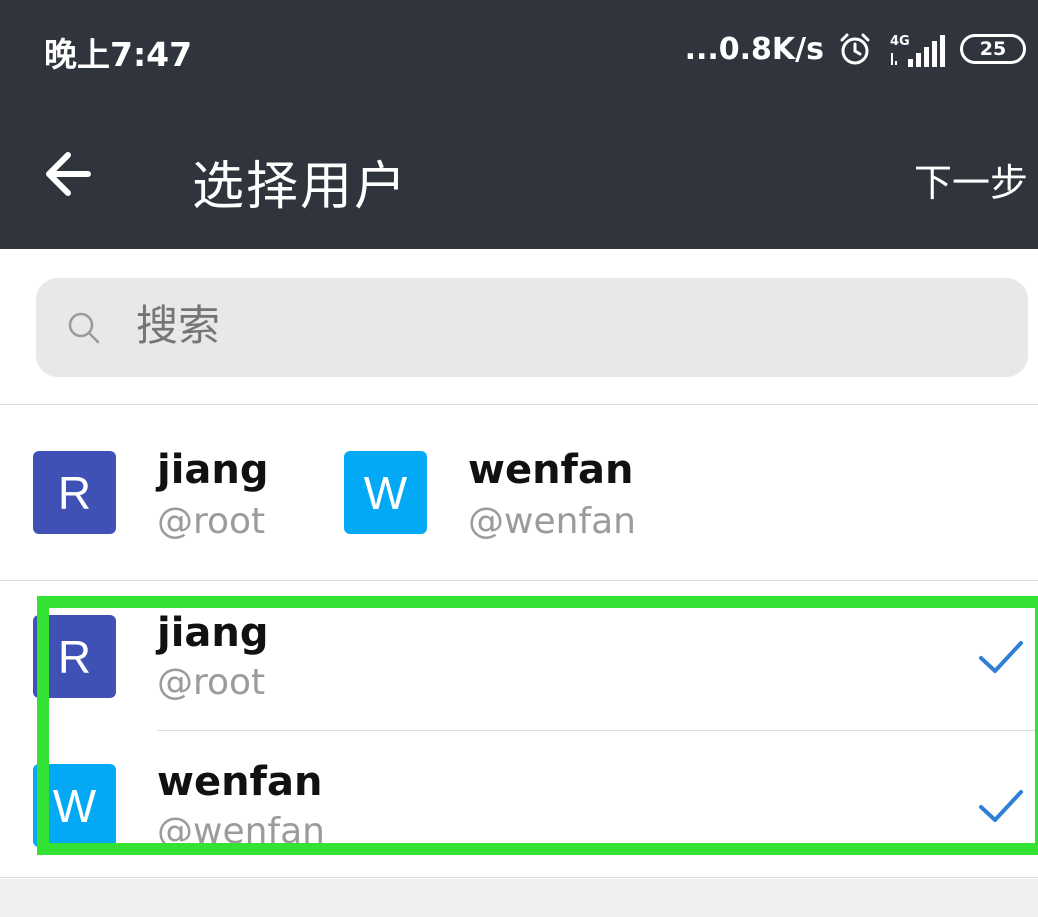 The width and height of the screenshot is (1038, 917). I want to click on chip-handle: @wenfan, so click(552, 521).